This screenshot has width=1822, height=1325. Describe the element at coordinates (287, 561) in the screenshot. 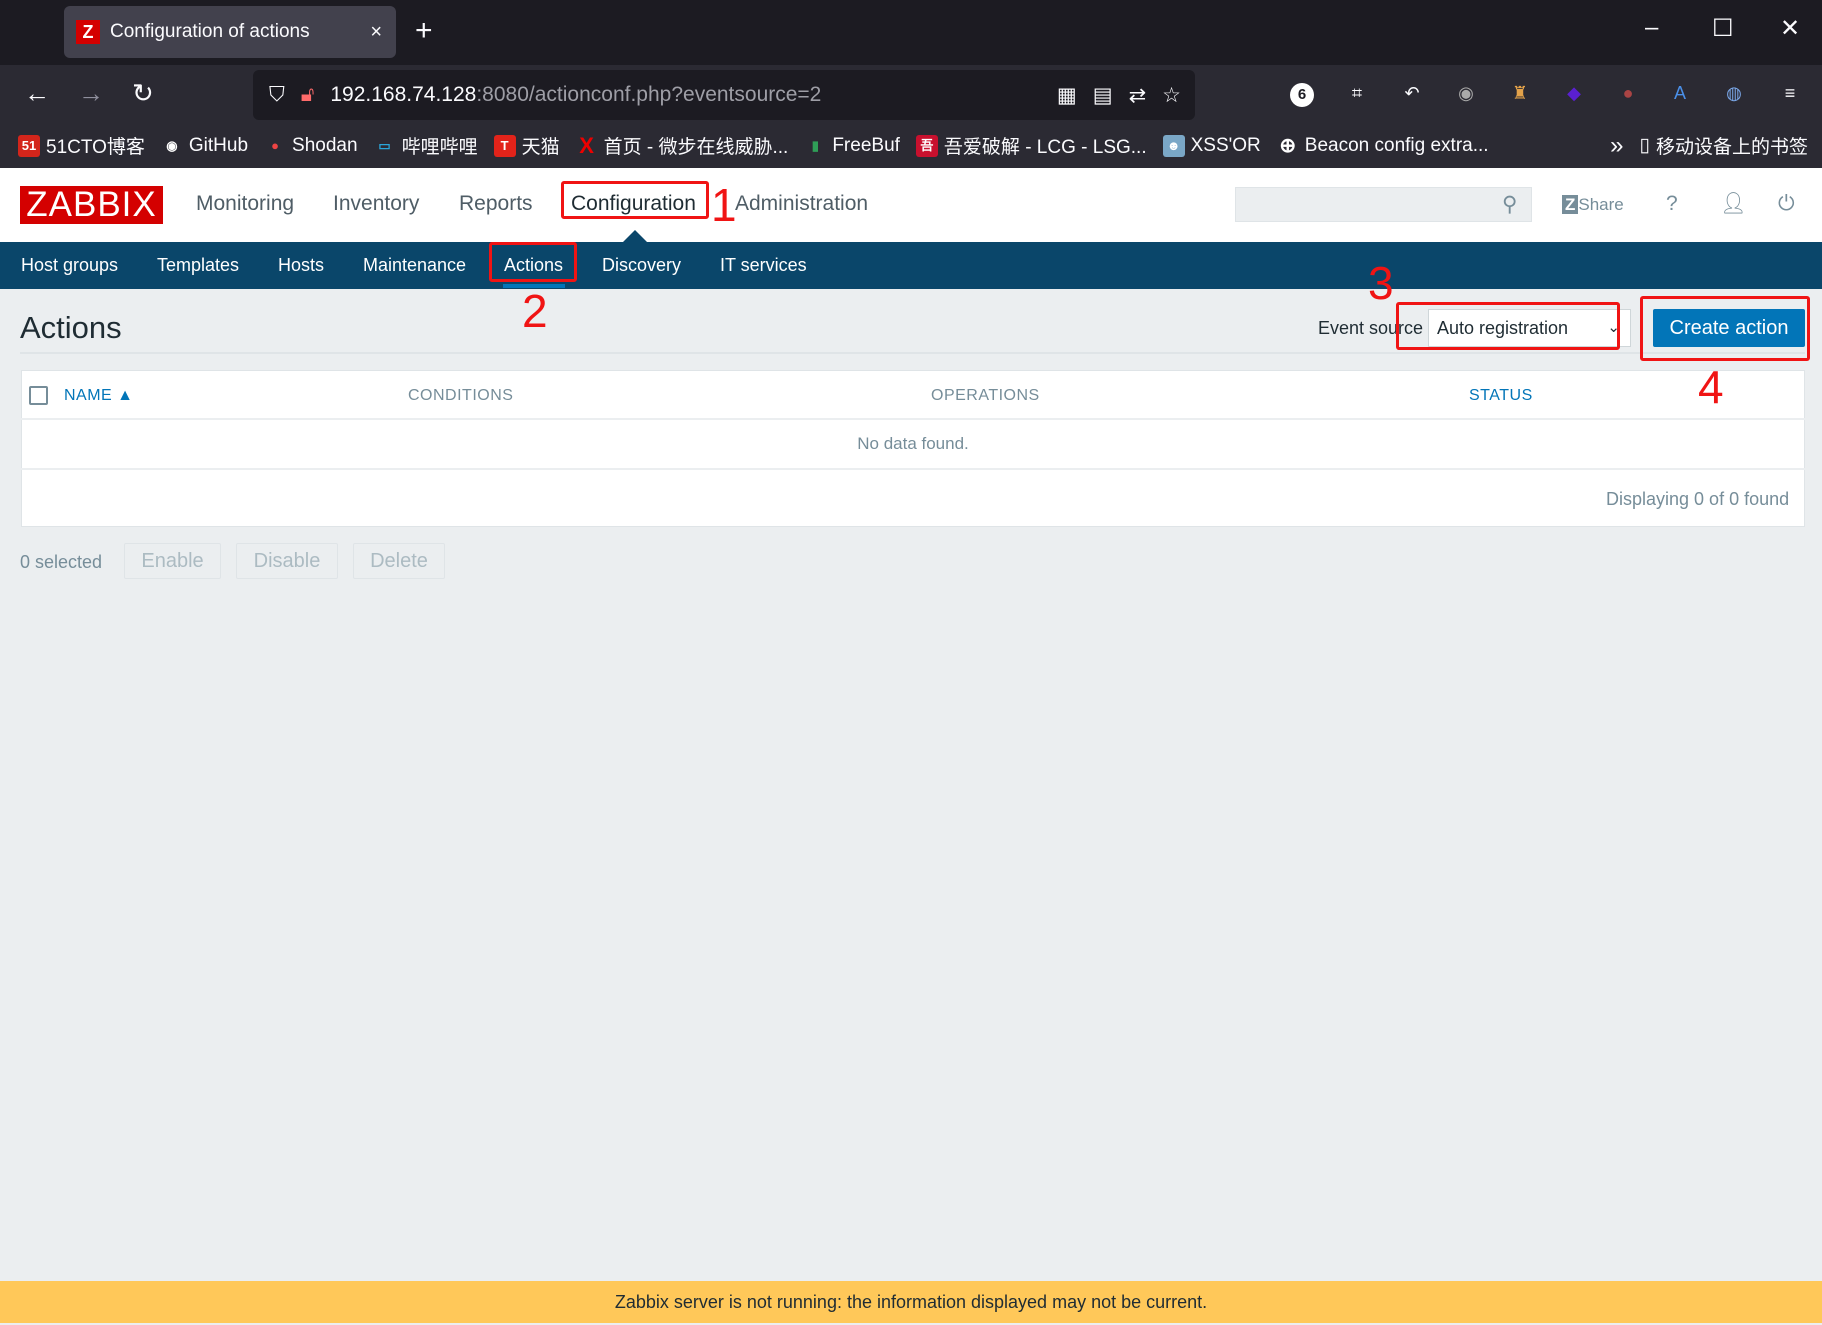

I see `disable-button: Disable` at that location.